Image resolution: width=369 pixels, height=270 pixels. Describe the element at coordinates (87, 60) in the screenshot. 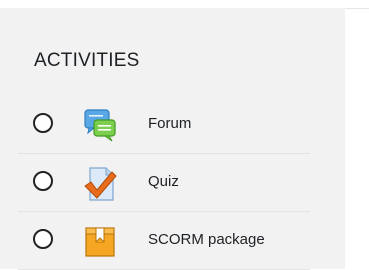

I see `section-heading: ACTIVITIES` at that location.